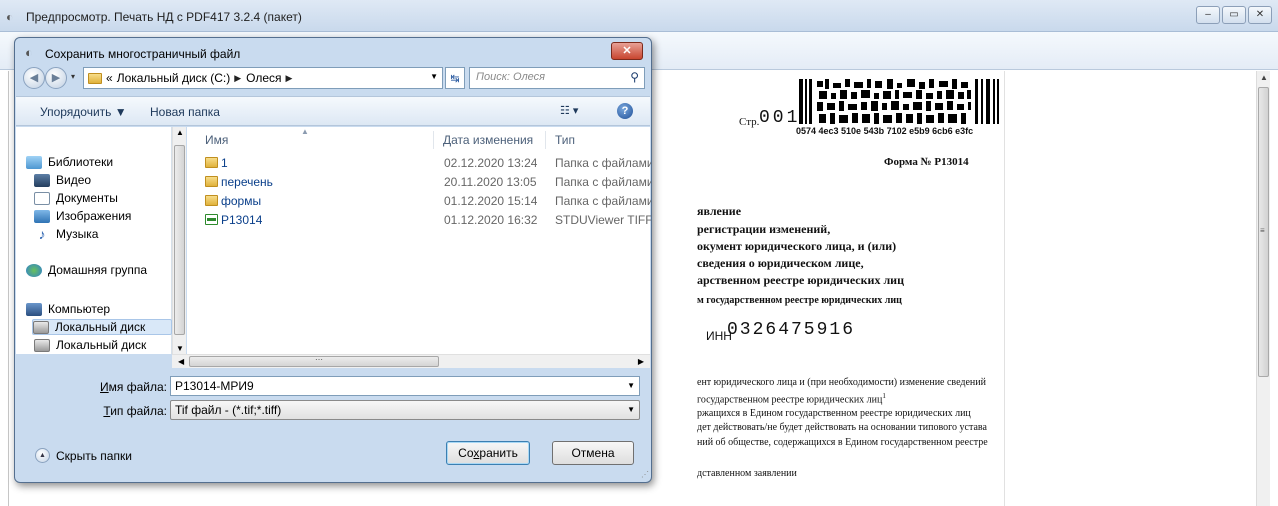  What do you see at coordinates (405, 410) in the screenshot?
I see `filetype-select: Tif файл - (*.tif;*.tiff) ▼` at bounding box center [405, 410].